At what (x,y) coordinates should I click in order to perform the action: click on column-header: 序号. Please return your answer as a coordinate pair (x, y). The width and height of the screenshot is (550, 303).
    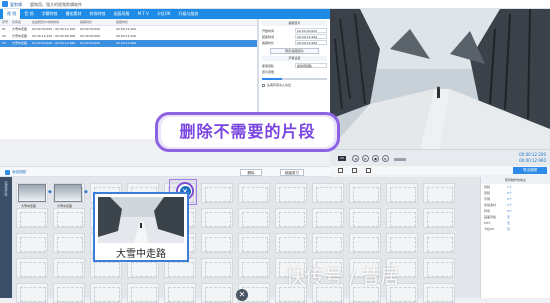
    Looking at the image, I should click on (5, 22).